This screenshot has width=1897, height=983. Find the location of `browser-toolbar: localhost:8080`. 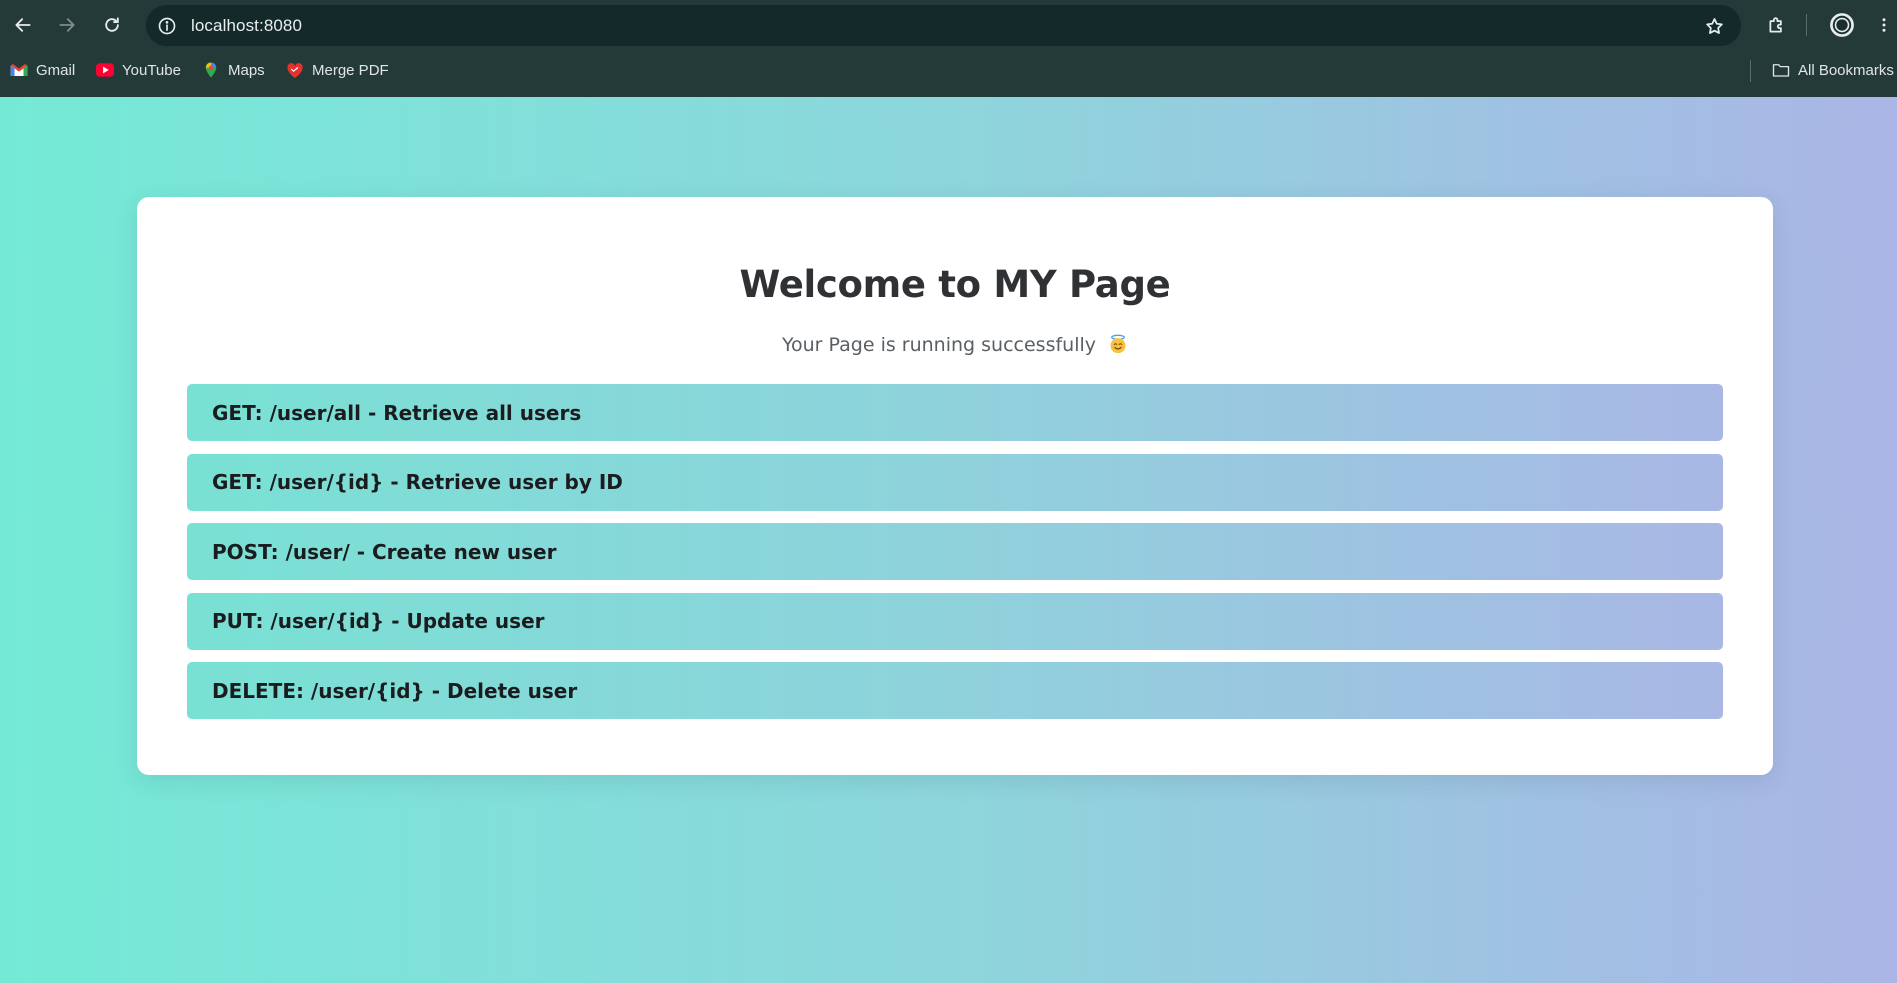

browser-toolbar: localhost:8080 is located at coordinates (948, 25).